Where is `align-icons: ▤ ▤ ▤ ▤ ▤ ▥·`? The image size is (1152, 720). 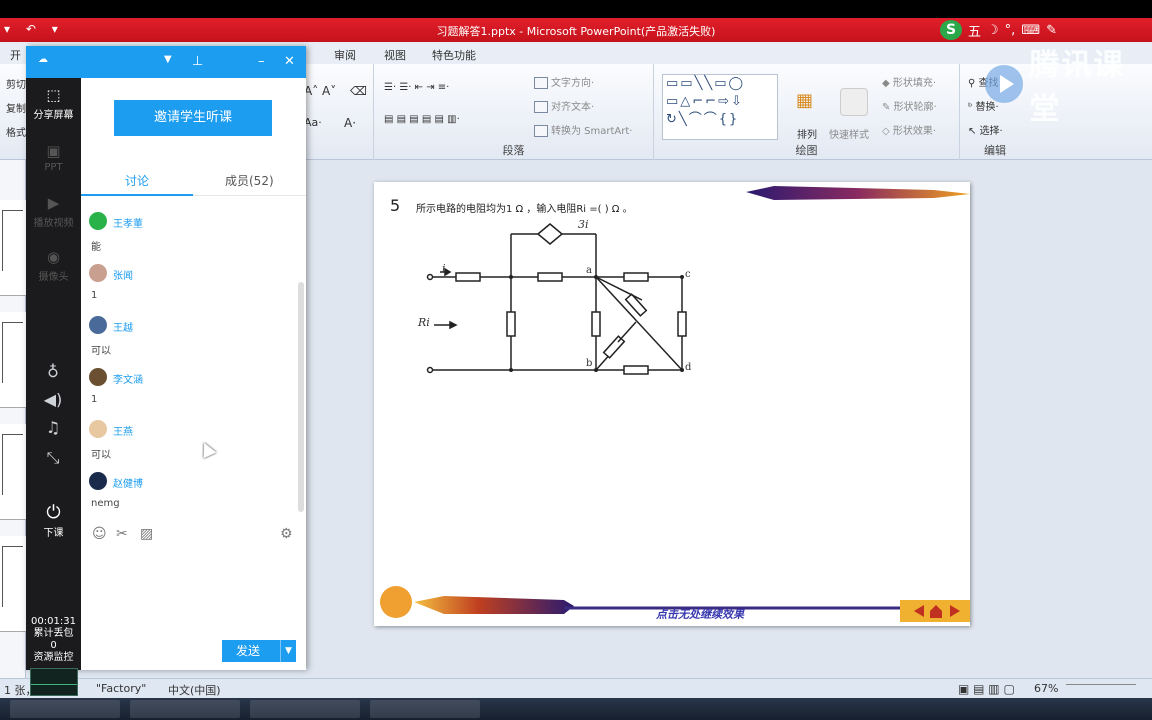 align-icons: ▤ ▤ ▤ ▤ ▤ ▥· is located at coordinates (422, 119).